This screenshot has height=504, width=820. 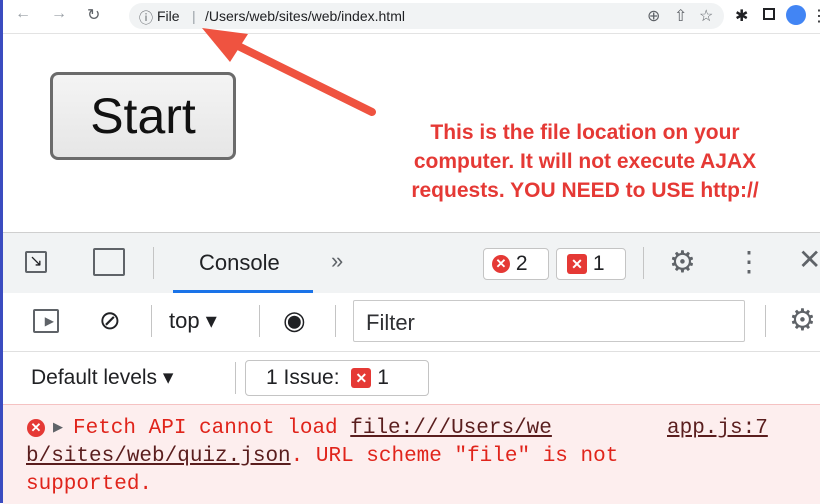 I want to click on issues-count: 1, so click(x=383, y=377).